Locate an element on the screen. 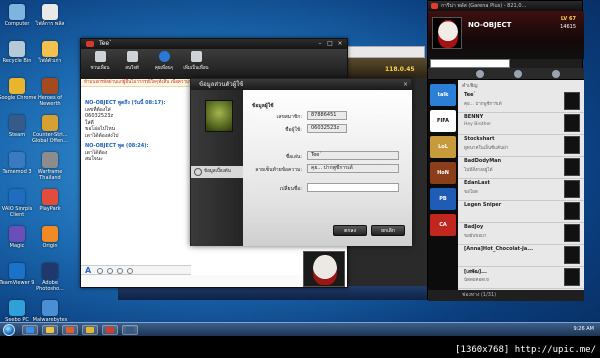 The height and width of the screenshot is (358, 600). background-browser-tab is located at coordinates (385, 52).